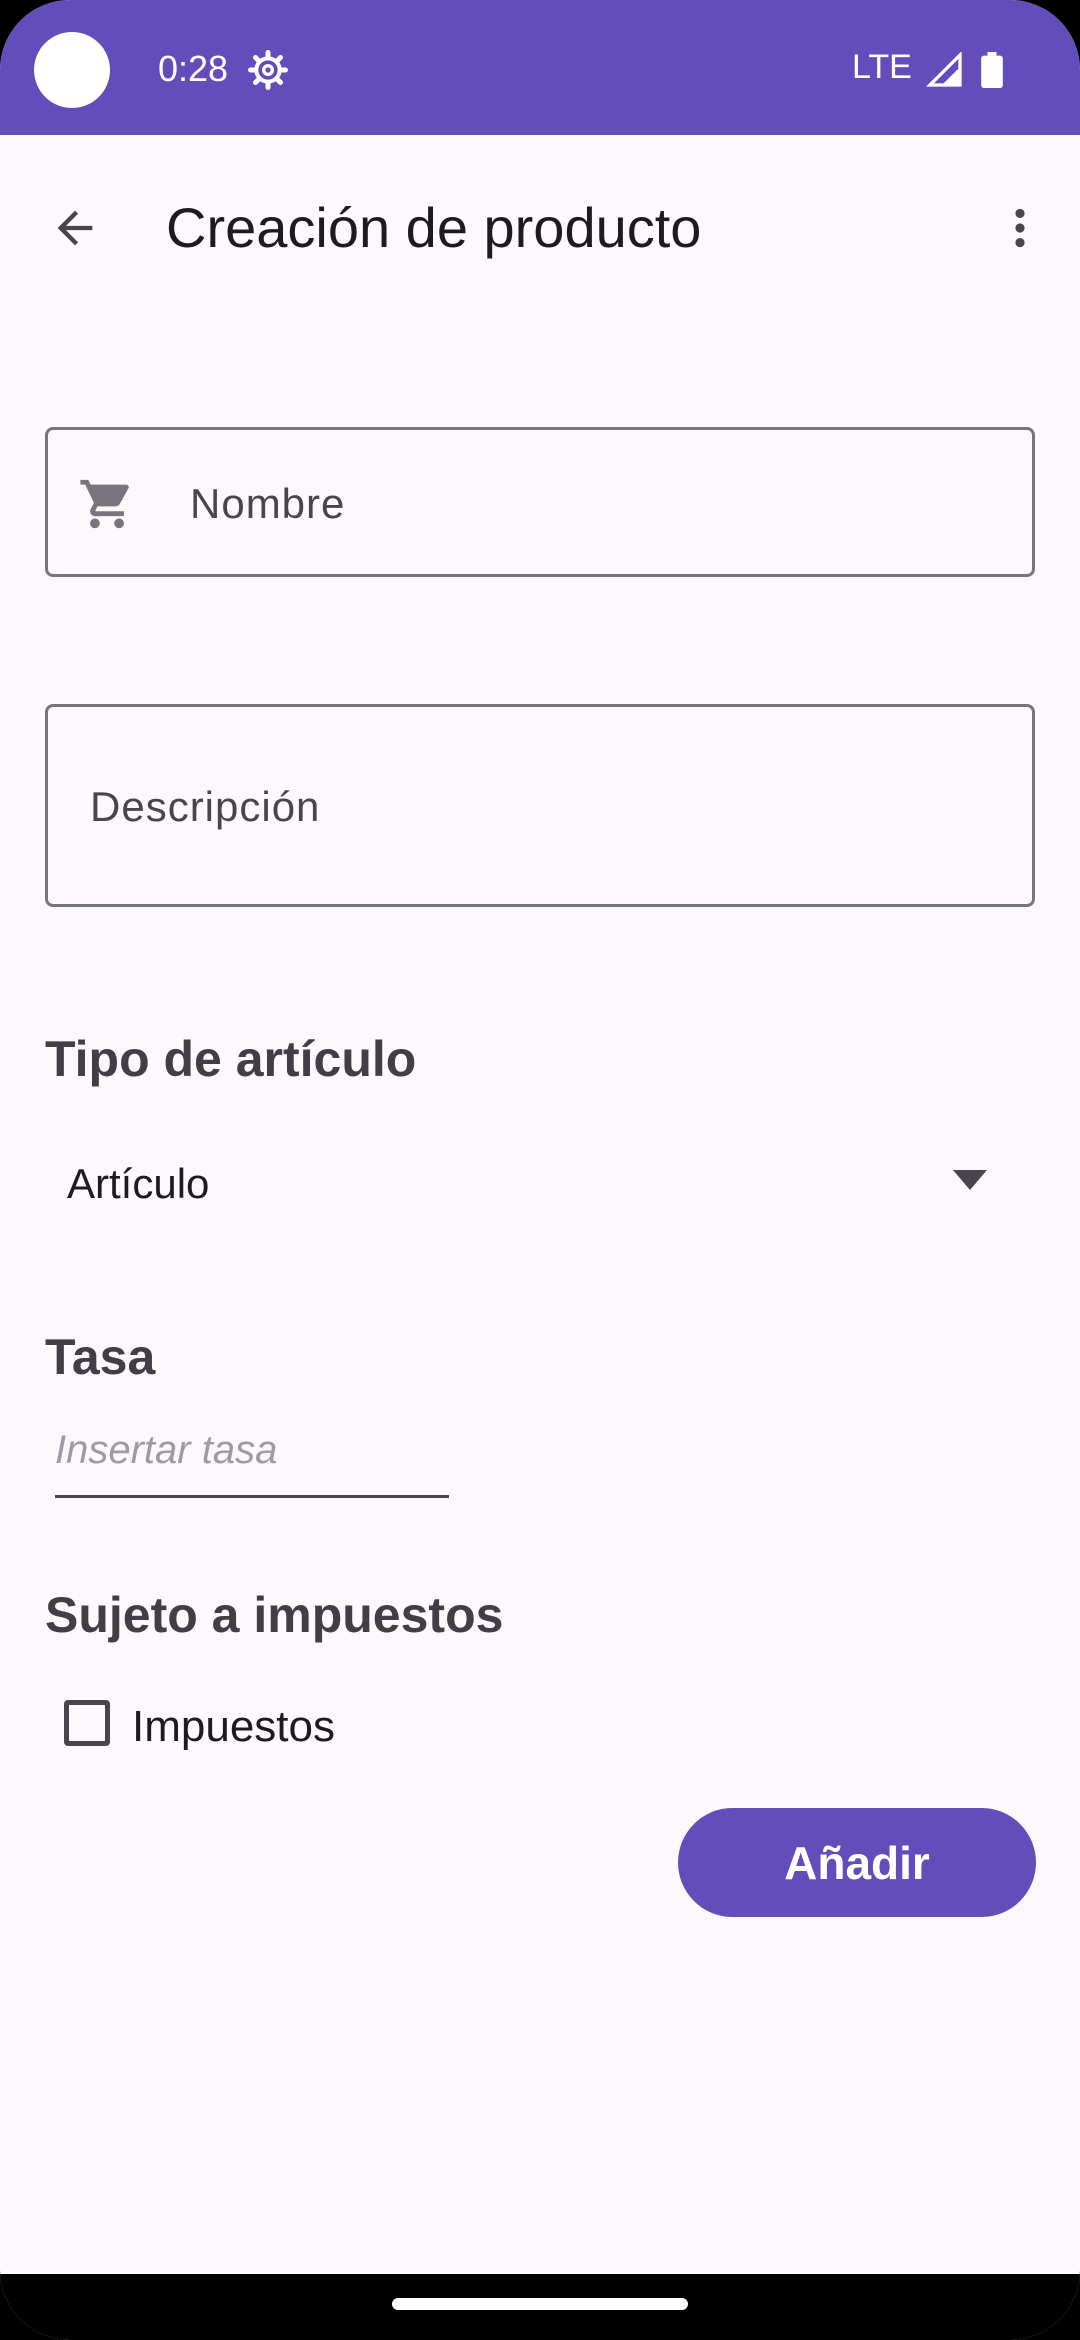  What do you see at coordinates (231, 1059) in the screenshot?
I see `item-type-label: Tipo de artículo` at bounding box center [231, 1059].